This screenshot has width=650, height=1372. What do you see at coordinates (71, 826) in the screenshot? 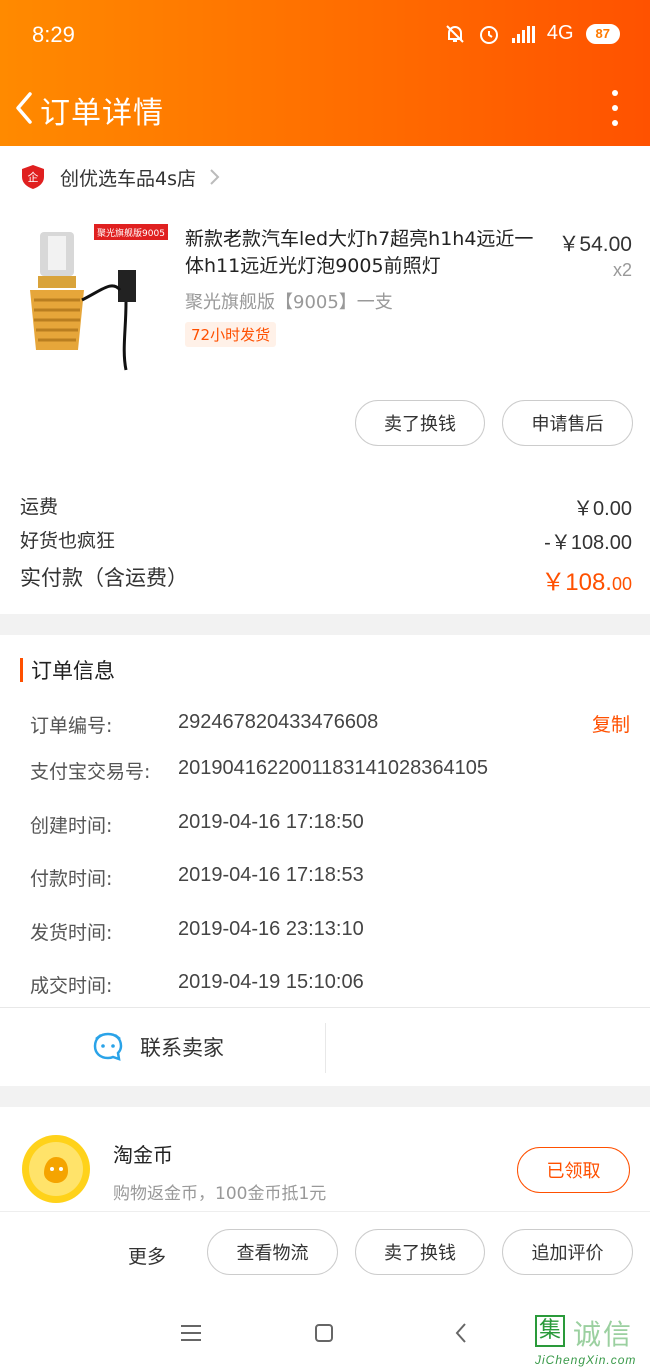
I see `info-label: 创建时间:` at bounding box center [71, 826].